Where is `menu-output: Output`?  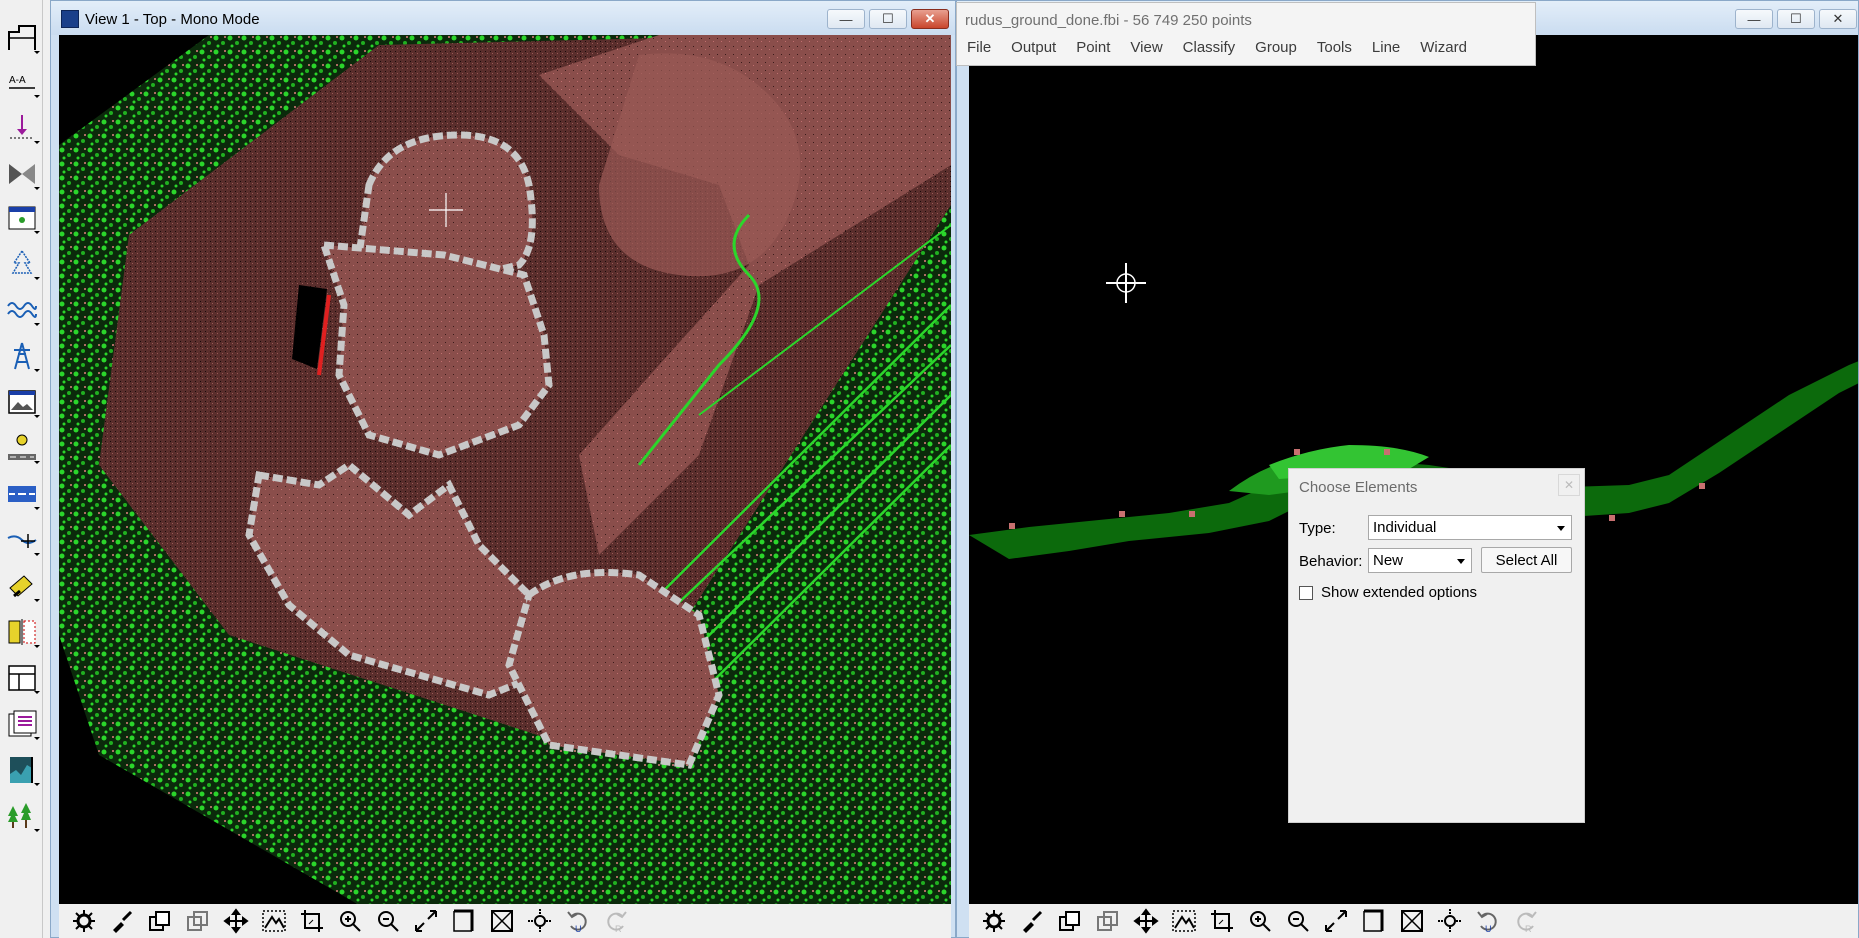 menu-output: Output is located at coordinates (1033, 47).